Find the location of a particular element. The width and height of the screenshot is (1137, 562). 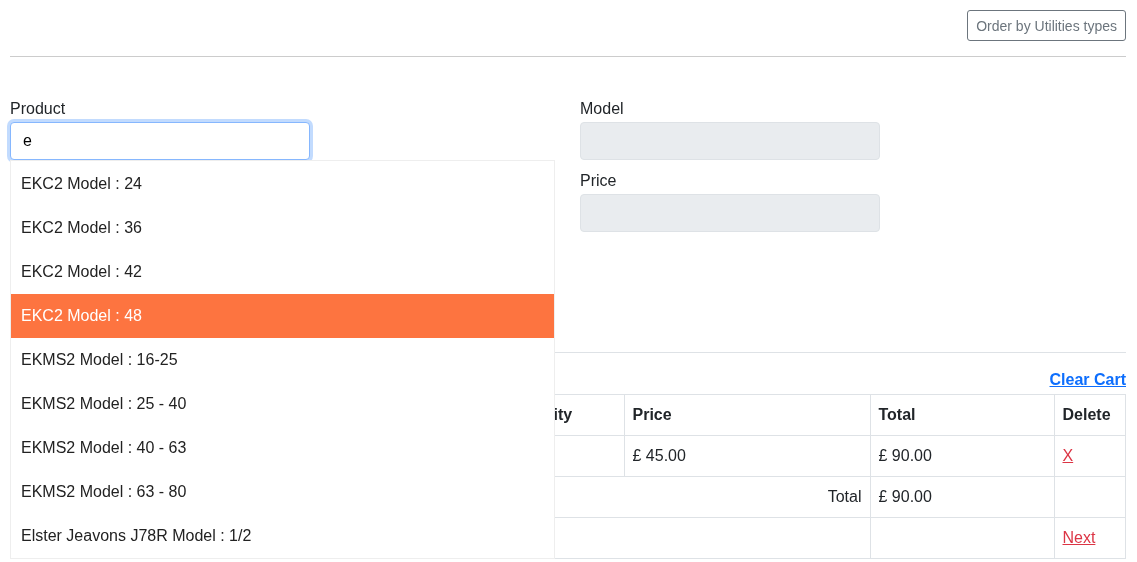

suggestion-item: EKC2 Model : 24 is located at coordinates (282, 184).